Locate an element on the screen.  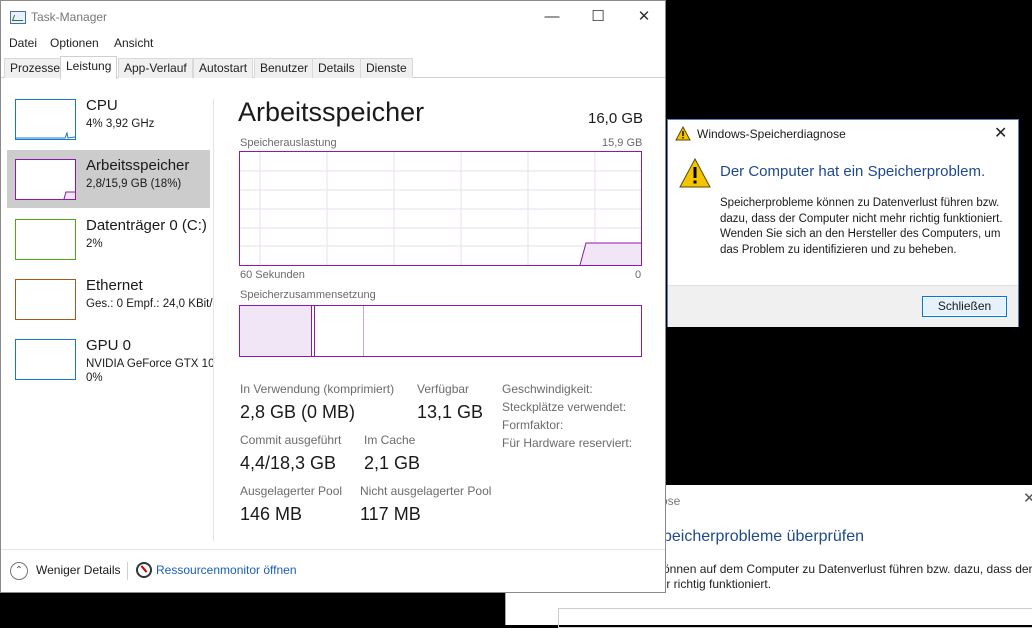
composition-in-use is located at coordinates (276, 331).